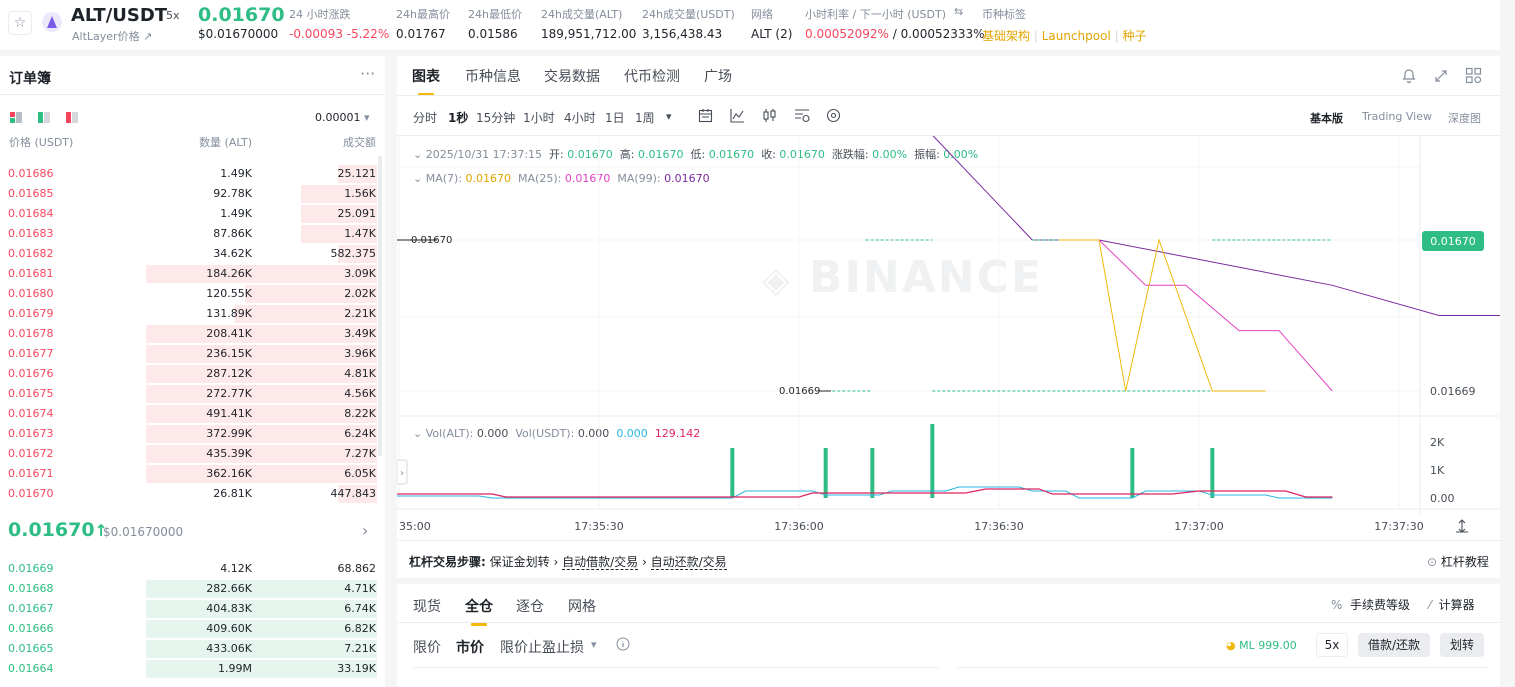 The width and height of the screenshot is (1515, 687). Describe the element at coordinates (1134, 36) in the screenshot. I see `coin-tag: 种子` at that location.